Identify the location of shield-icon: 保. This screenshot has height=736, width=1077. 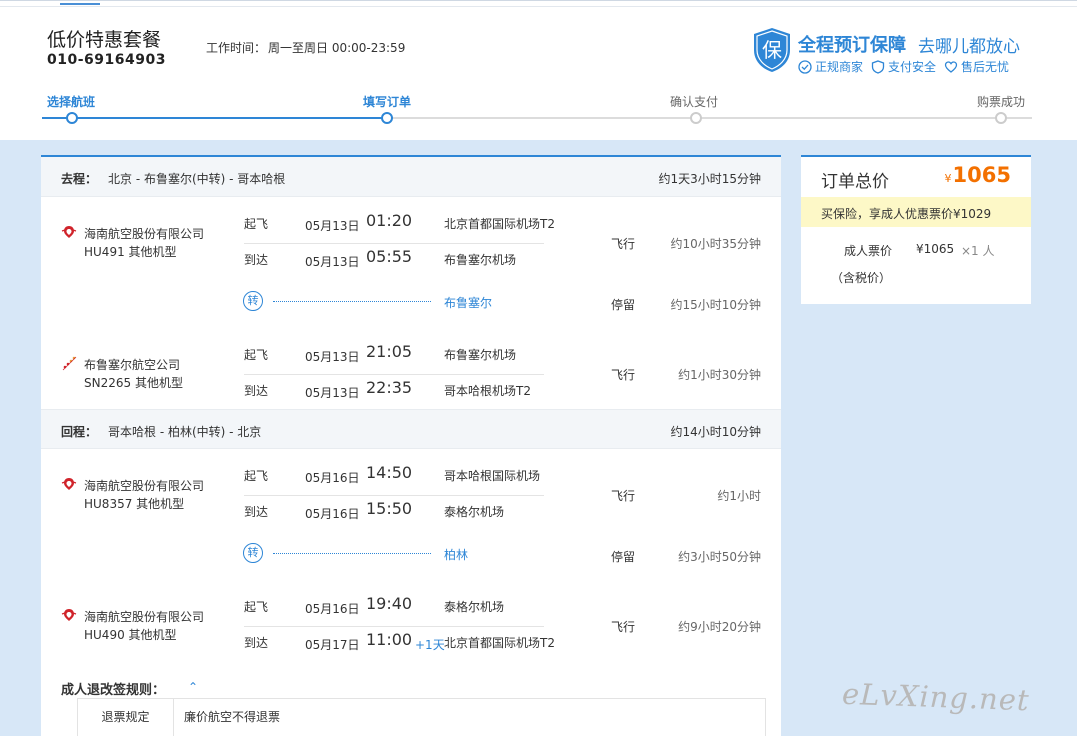
(772, 50).